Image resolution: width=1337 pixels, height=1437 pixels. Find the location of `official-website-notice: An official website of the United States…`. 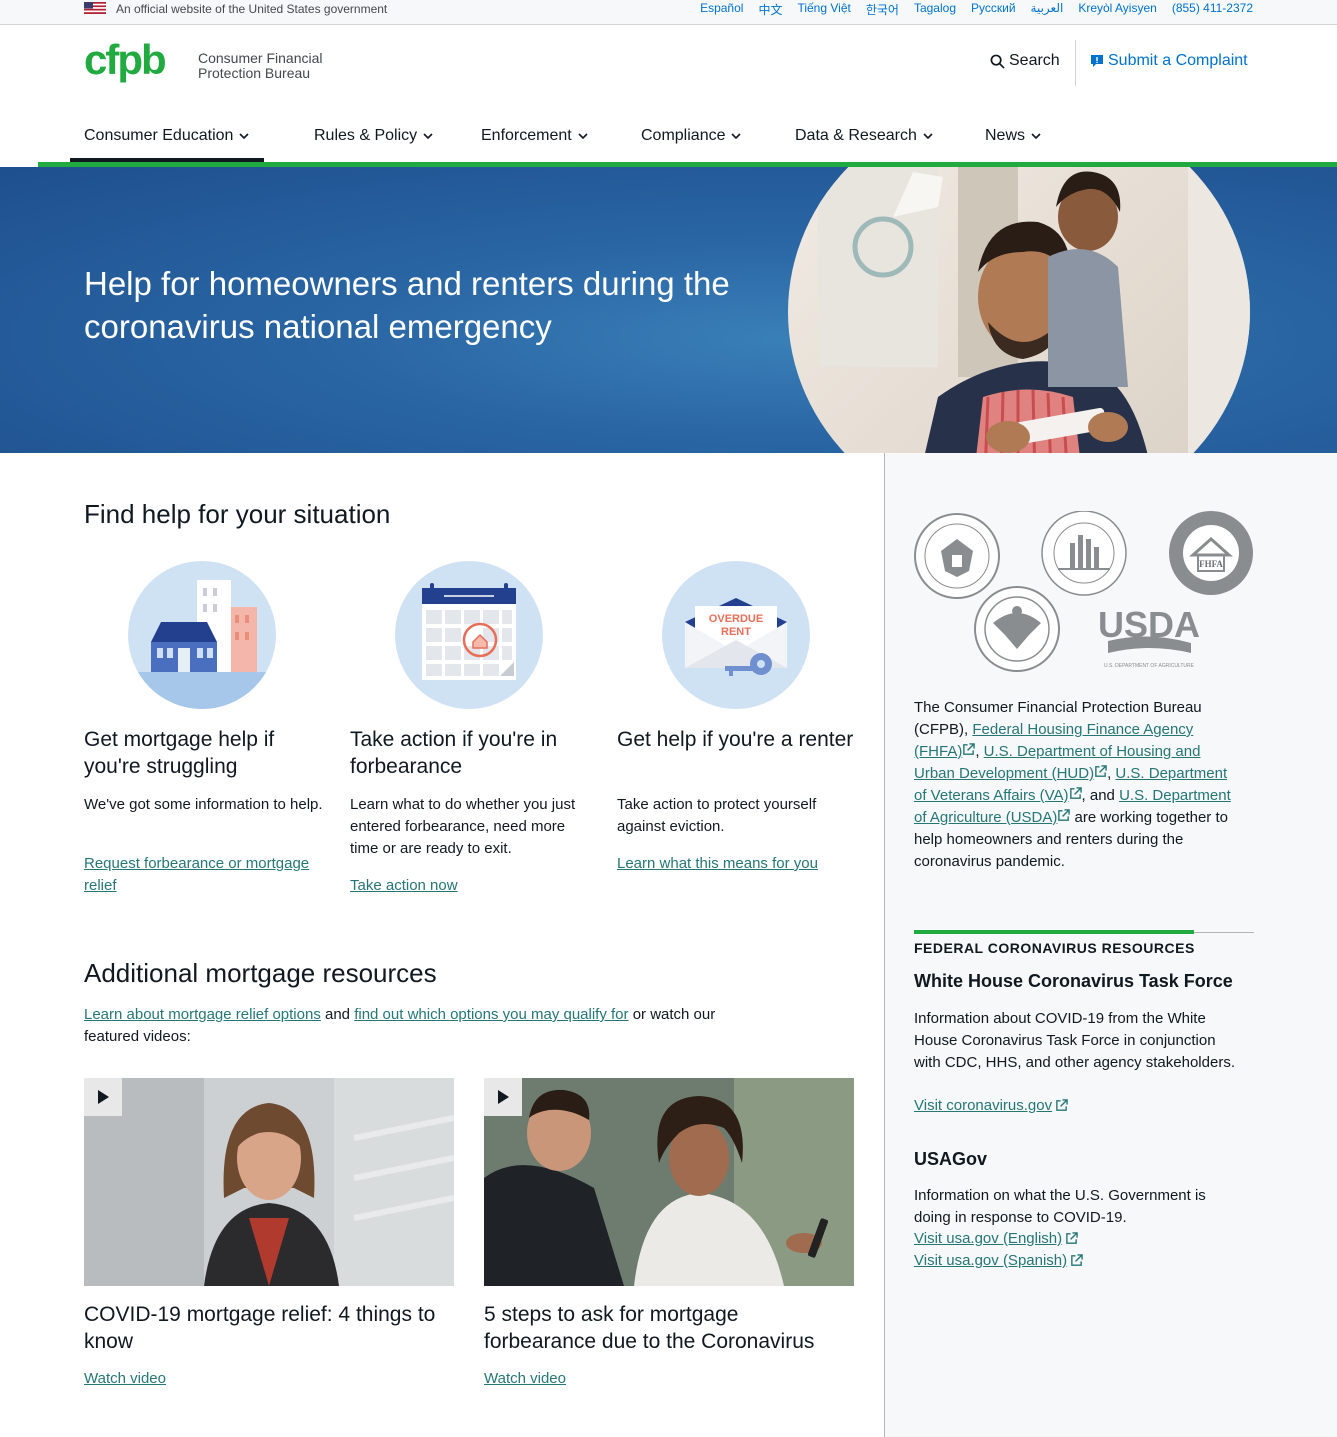

official-website-notice: An official website of the United States… is located at coordinates (252, 9).